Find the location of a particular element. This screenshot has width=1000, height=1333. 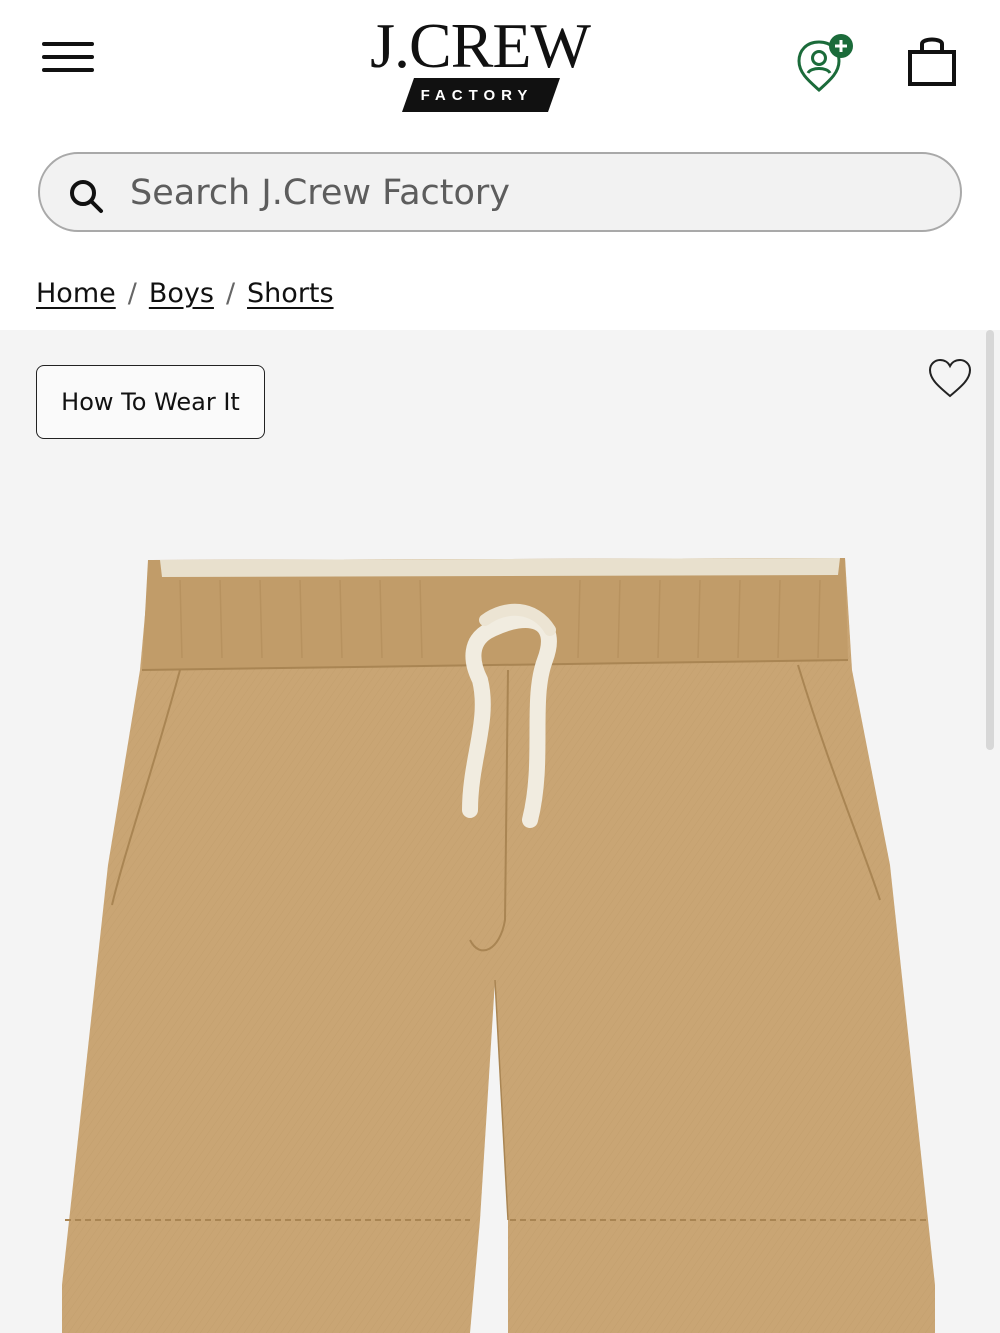

logo-wordmark: J.CREW is located at coordinates (480, 45).